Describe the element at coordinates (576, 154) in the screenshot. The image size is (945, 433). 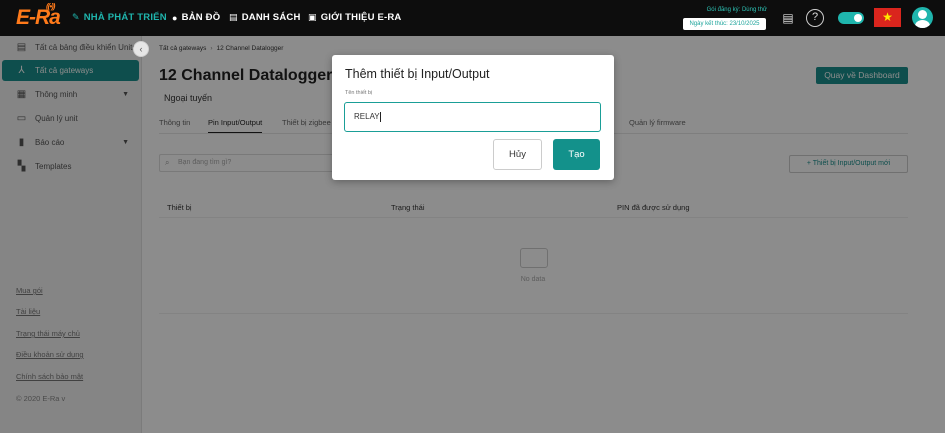
I see `create-button: Tạo` at that location.